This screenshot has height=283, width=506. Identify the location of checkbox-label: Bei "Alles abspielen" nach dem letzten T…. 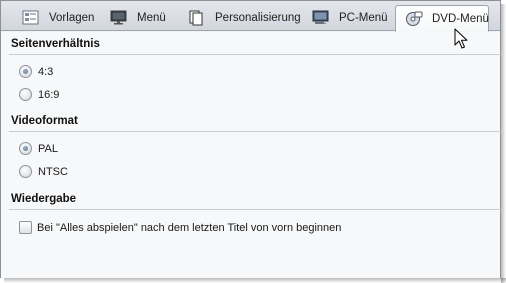
(189, 227).